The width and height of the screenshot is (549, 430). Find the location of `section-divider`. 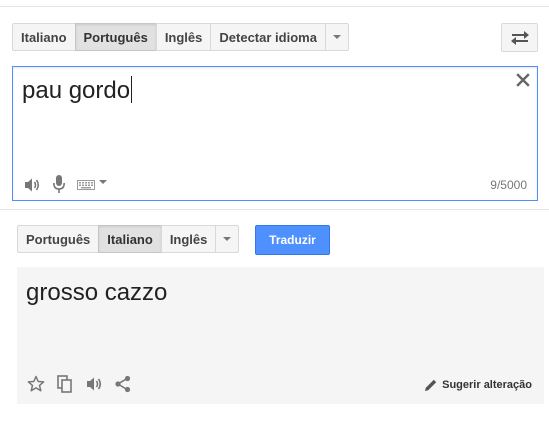

section-divider is located at coordinates (274, 209).